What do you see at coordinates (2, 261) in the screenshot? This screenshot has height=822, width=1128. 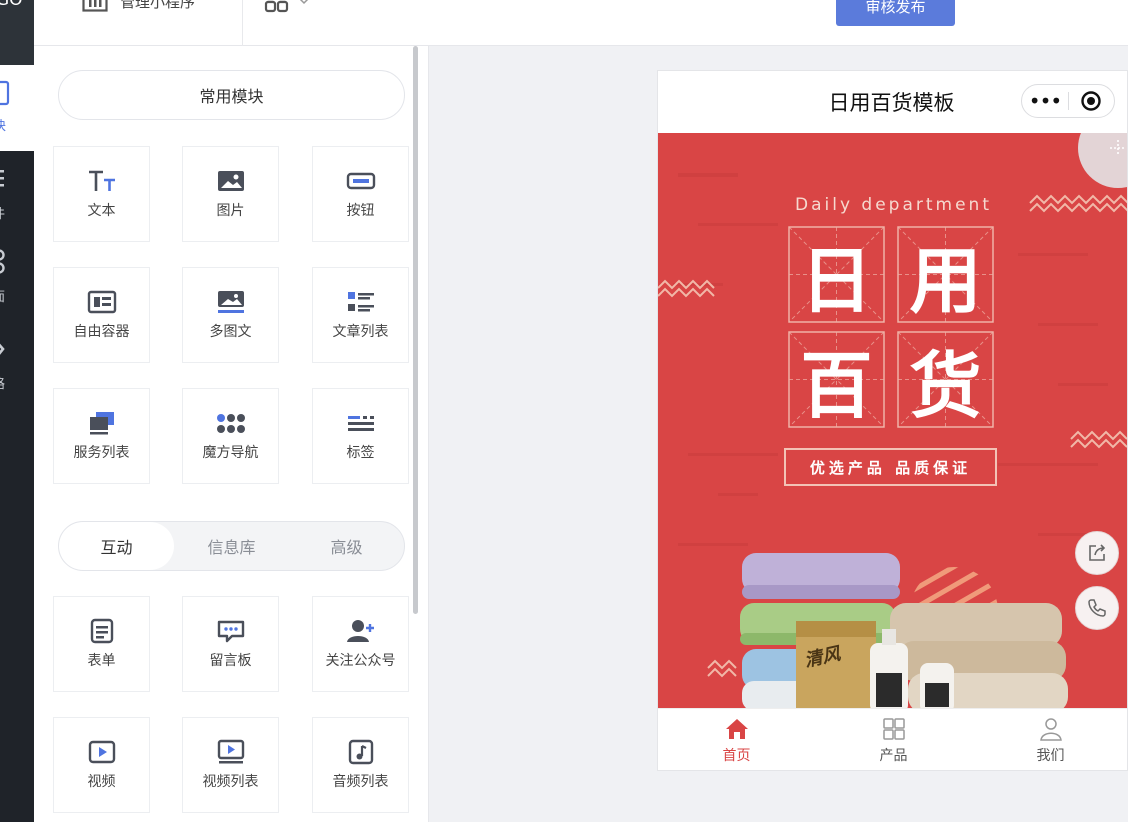 I see `pages-icon` at bounding box center [2, 261].